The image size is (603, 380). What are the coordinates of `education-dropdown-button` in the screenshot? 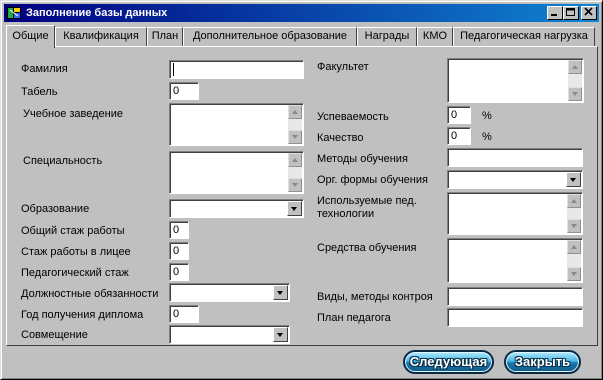 It's located at (294, 208).